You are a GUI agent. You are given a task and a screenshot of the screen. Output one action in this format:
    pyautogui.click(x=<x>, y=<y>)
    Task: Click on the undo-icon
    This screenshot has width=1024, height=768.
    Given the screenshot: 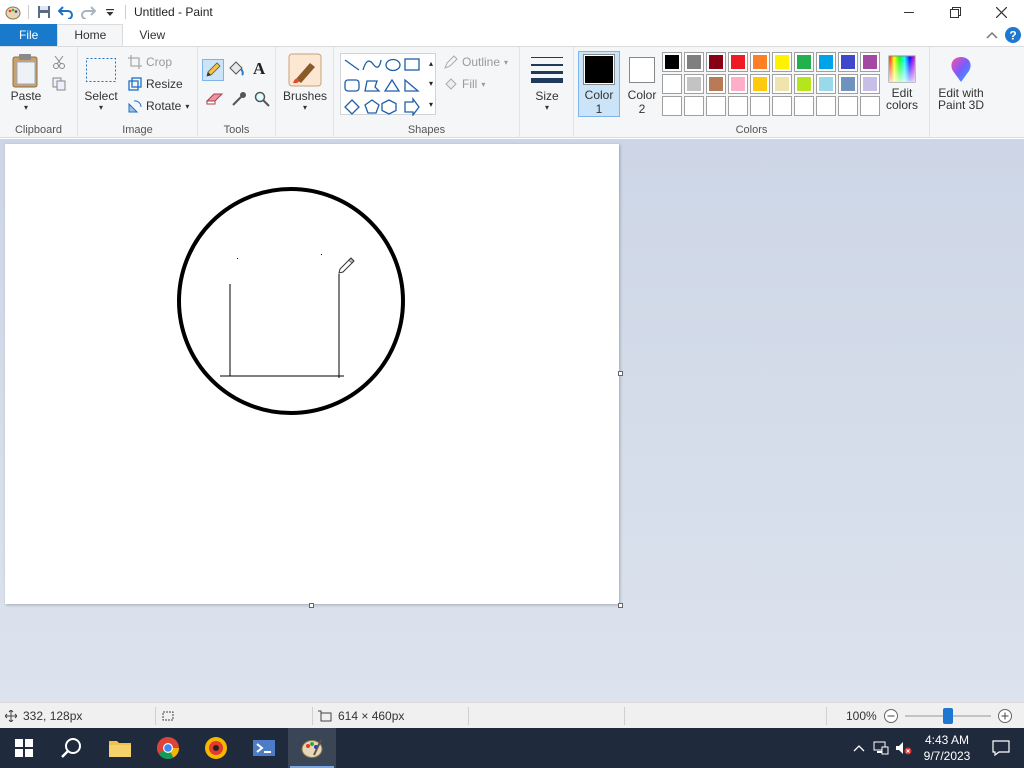 What is the action you would take?
    pyautogui.click(x=66, y=12)
    